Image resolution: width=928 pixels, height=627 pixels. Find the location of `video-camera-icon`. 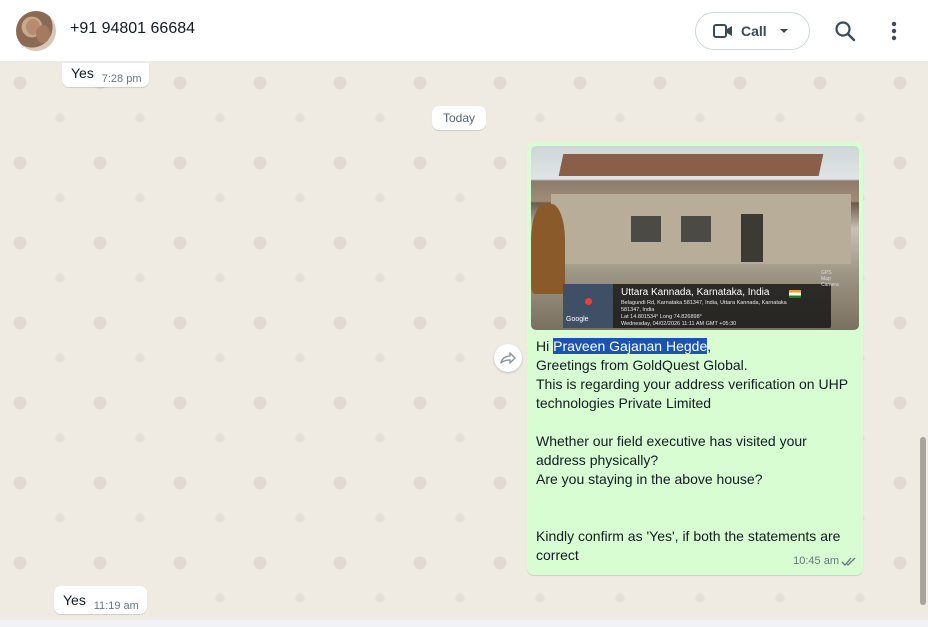

video-camera-icon is located at coordinates (722, 31).